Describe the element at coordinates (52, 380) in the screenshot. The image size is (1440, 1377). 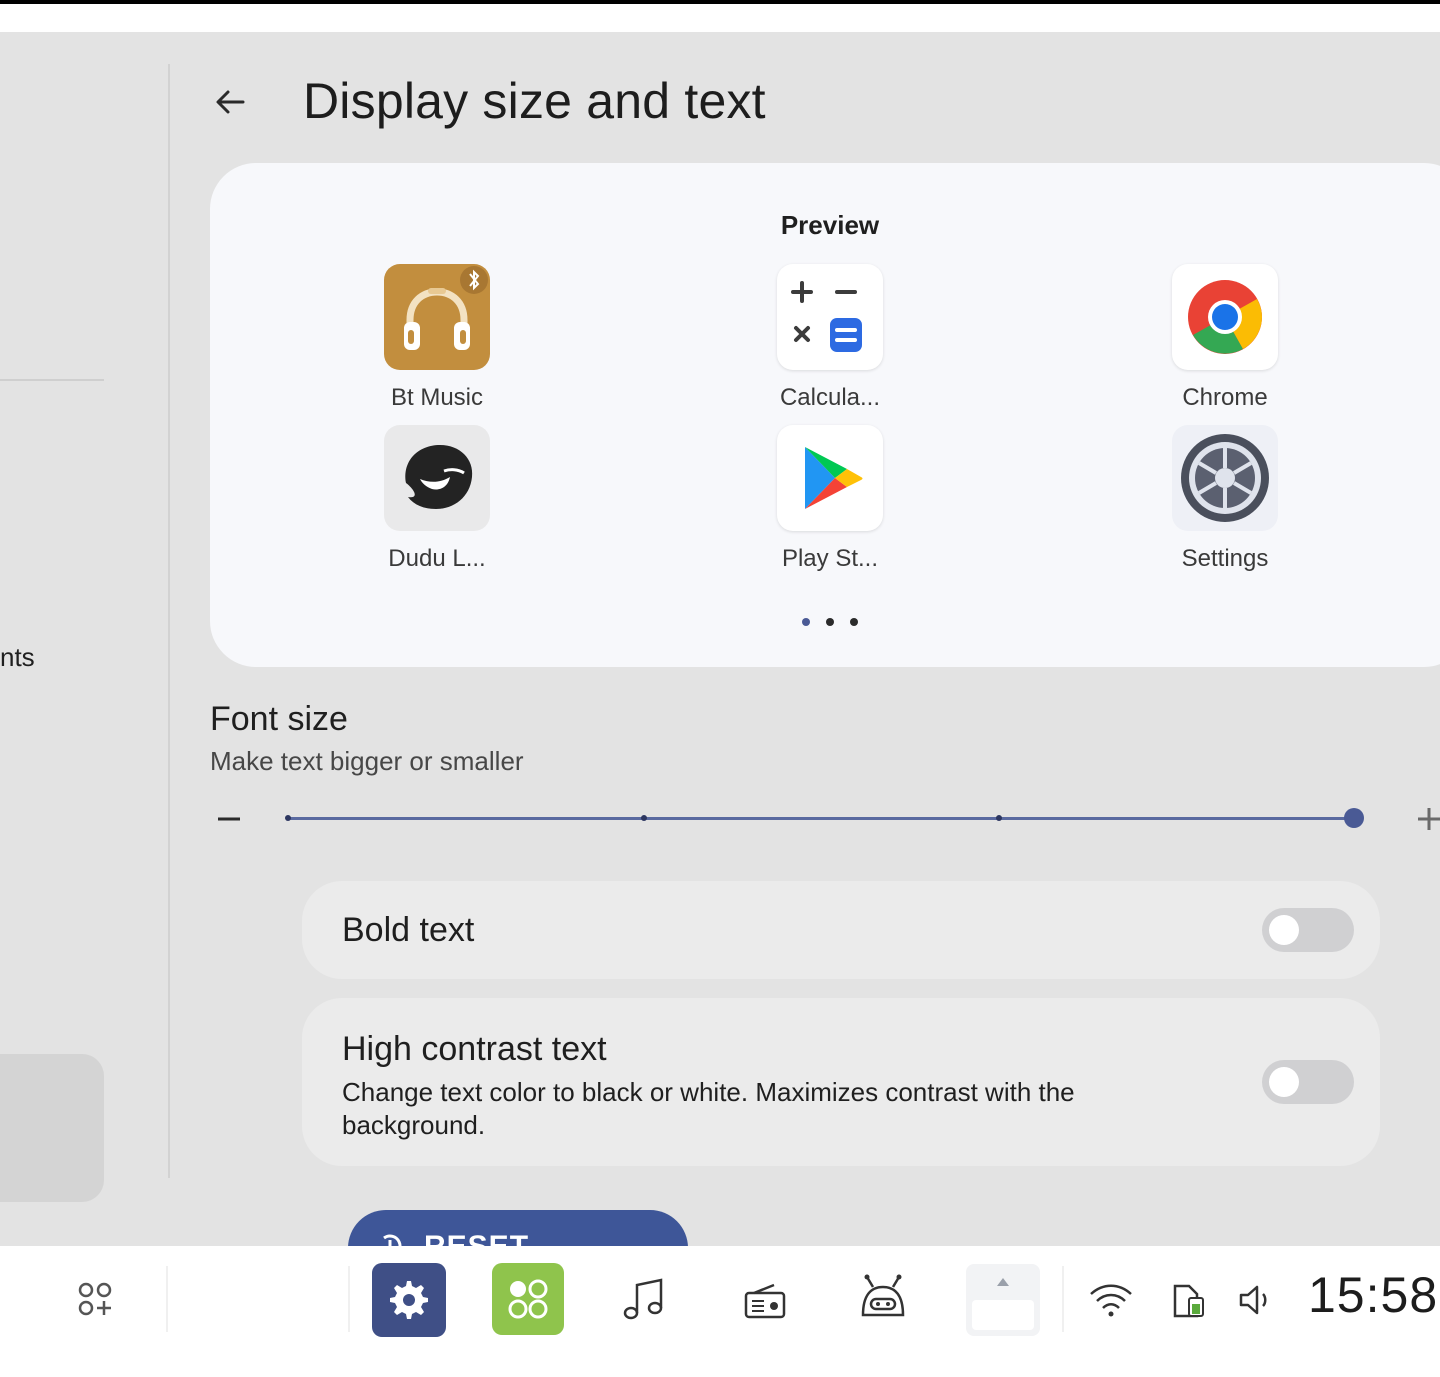
I see `left-pane-divider` at that location.